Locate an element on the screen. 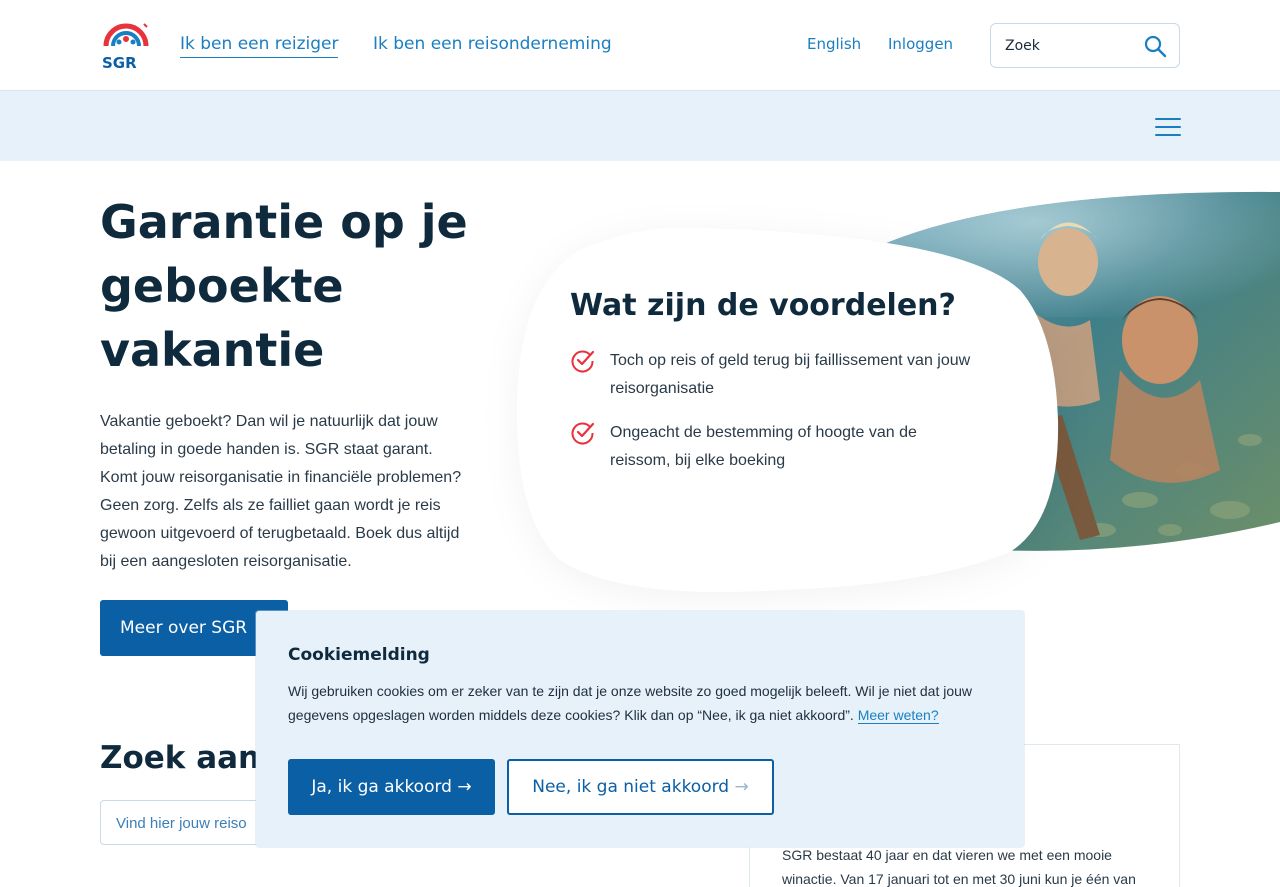  nav-reiziger: Ik ben een reiziger is located at coordinates (259, 46).